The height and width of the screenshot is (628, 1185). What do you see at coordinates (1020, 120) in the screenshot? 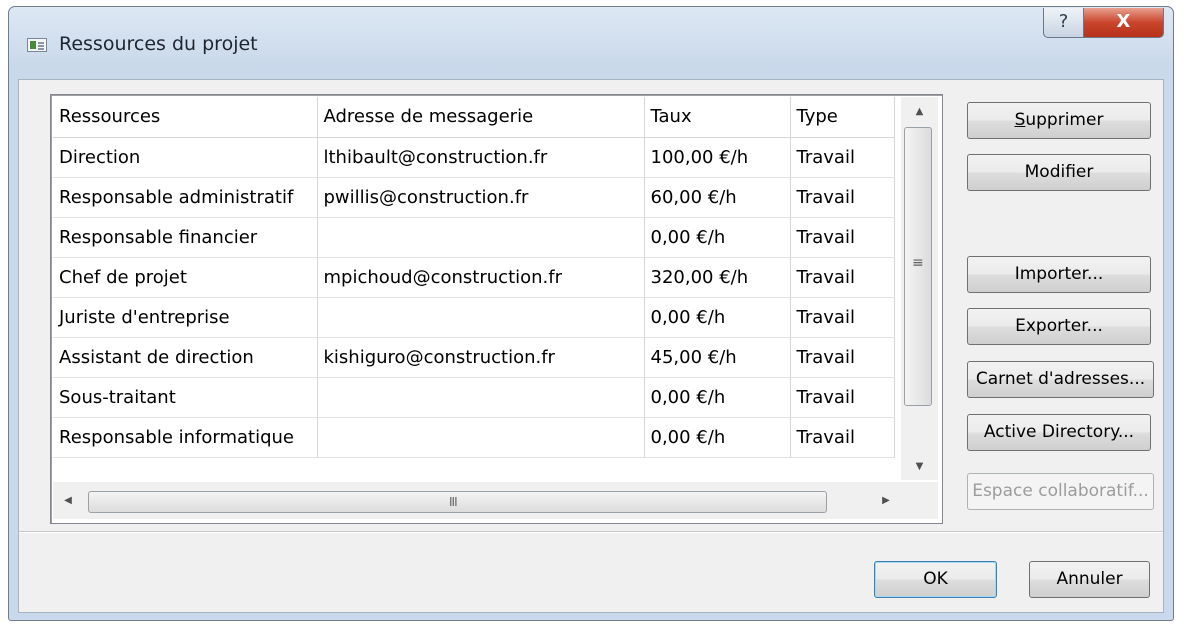
I see `accelerator-key: S` at bounding box center [1020, 120].